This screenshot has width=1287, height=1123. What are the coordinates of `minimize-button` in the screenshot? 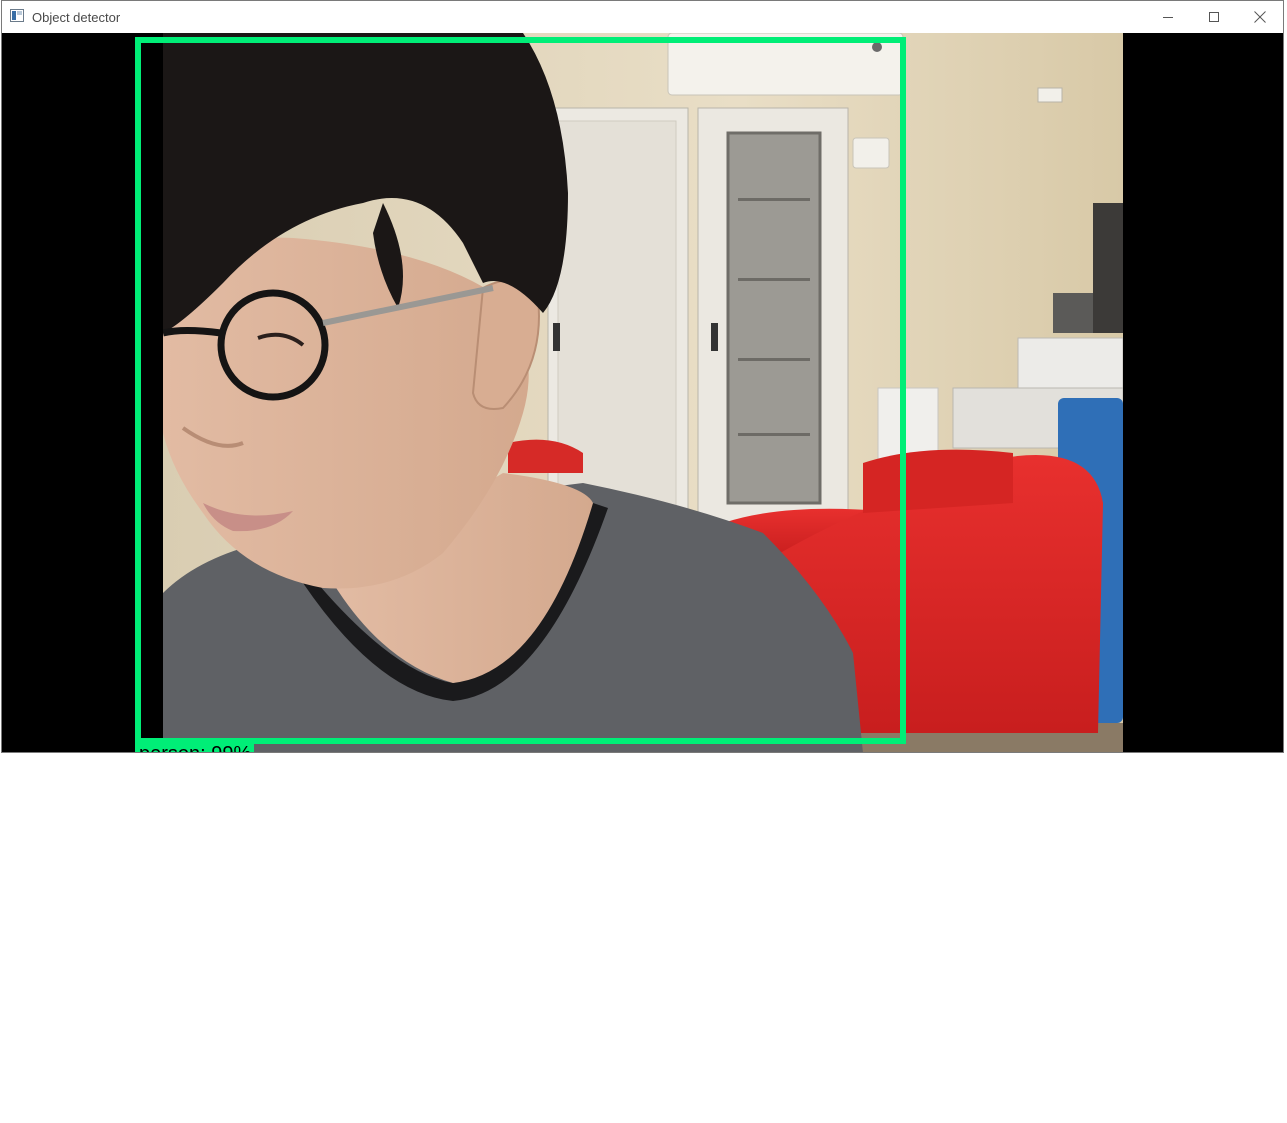 It's located at (1168, 17).